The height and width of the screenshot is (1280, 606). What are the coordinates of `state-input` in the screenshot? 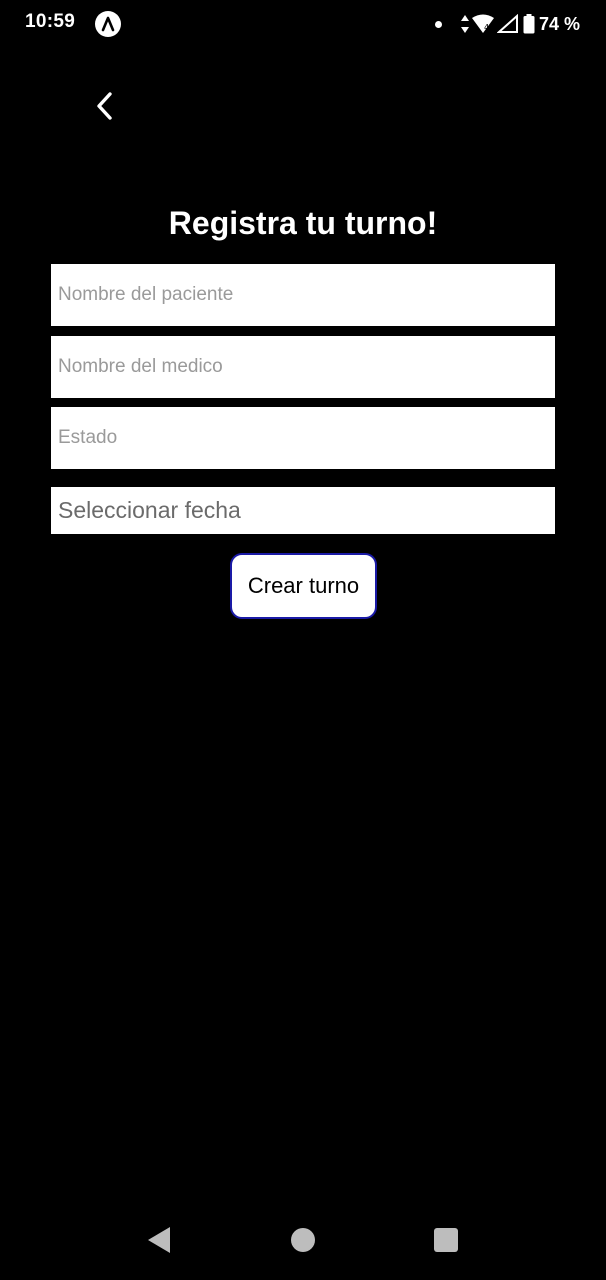 It's located at (303, 438).